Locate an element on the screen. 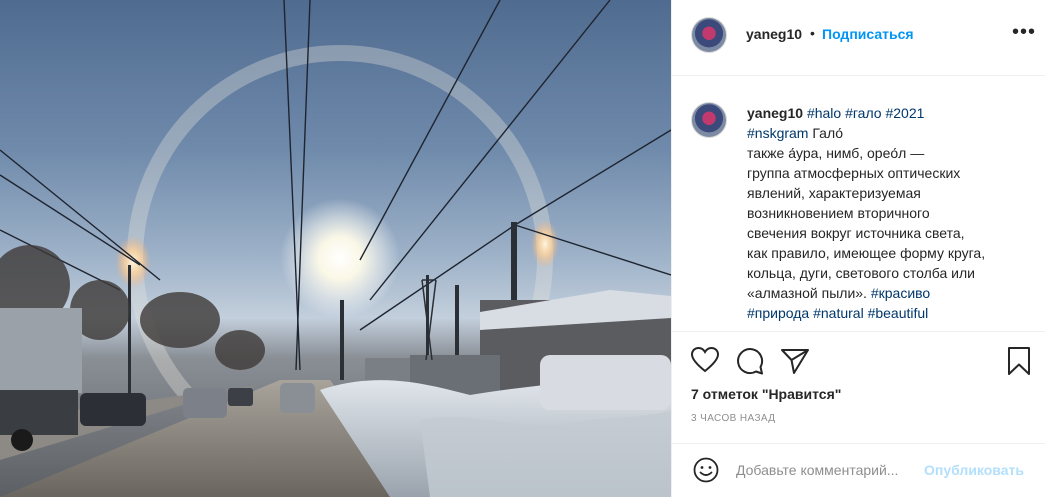 This screenshot has width=1045, height=497. post-timestamp: 3 часов назад is located at coordinates (733, 418).